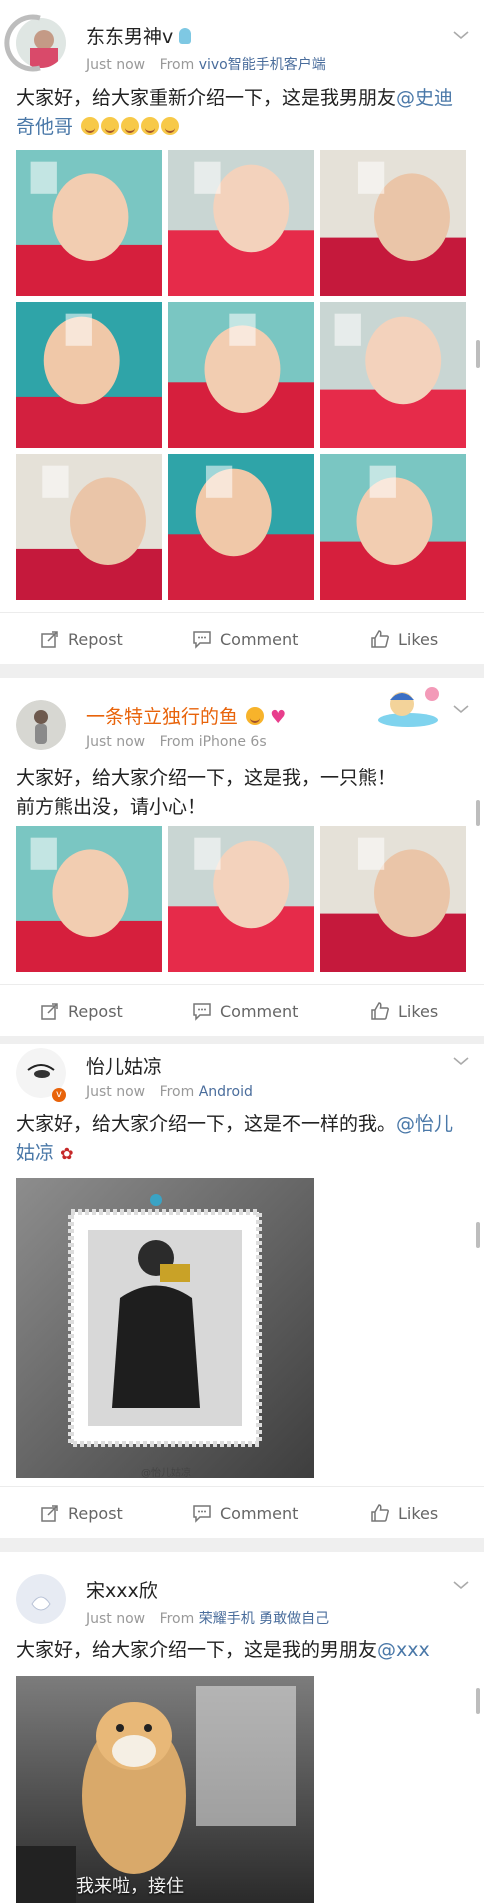 This screenshot has height=1903, width=484. What do you see at coordinates (235, 112) in the screenshot?
I see `post-text: 大家好，给大家重新介绍一下，这是我男朋友@史迪奇他哥` at bounding box center [235, 112].